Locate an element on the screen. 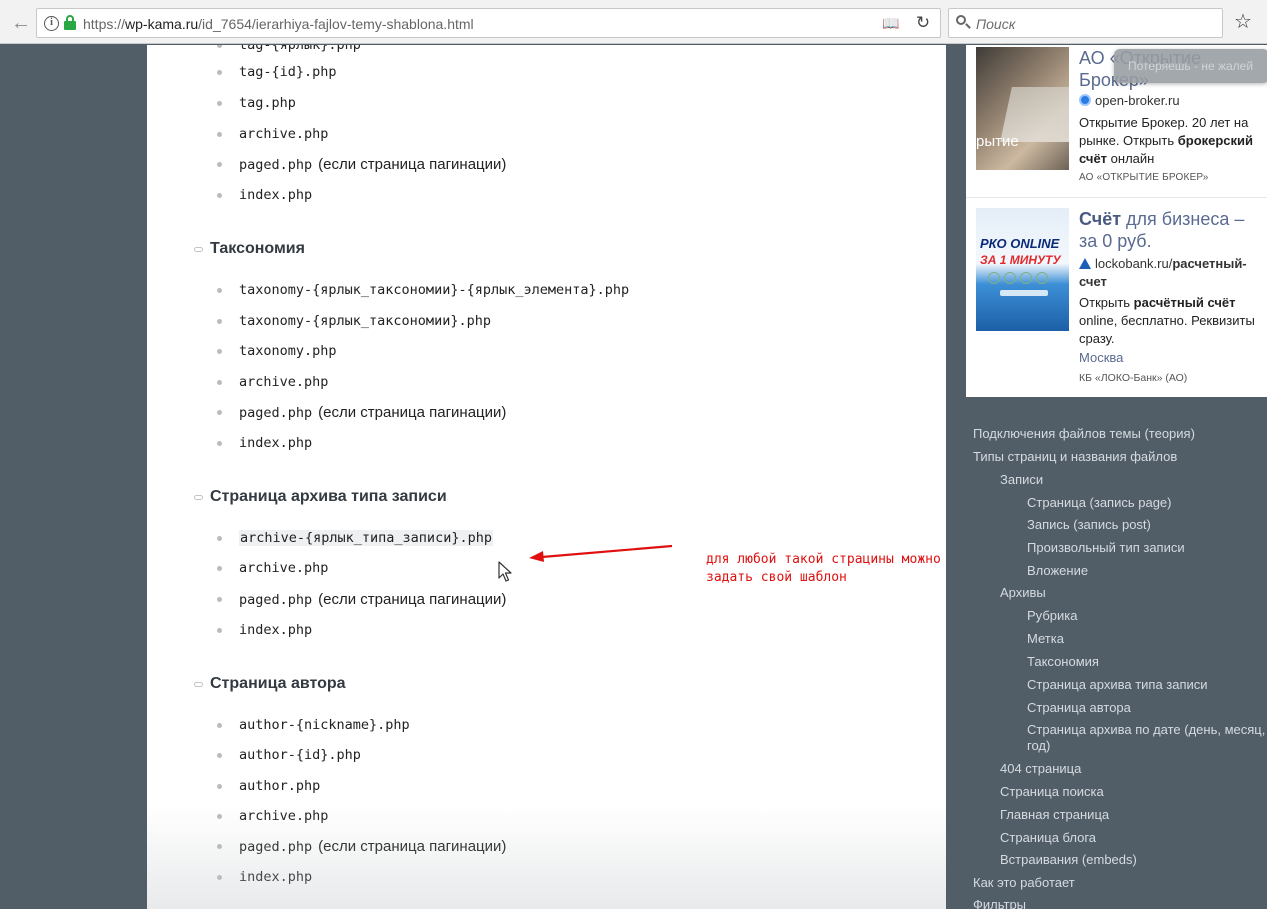  ad-host-link: lockobank.ru/расчетный-счет is located at coordinates (1172, 273).